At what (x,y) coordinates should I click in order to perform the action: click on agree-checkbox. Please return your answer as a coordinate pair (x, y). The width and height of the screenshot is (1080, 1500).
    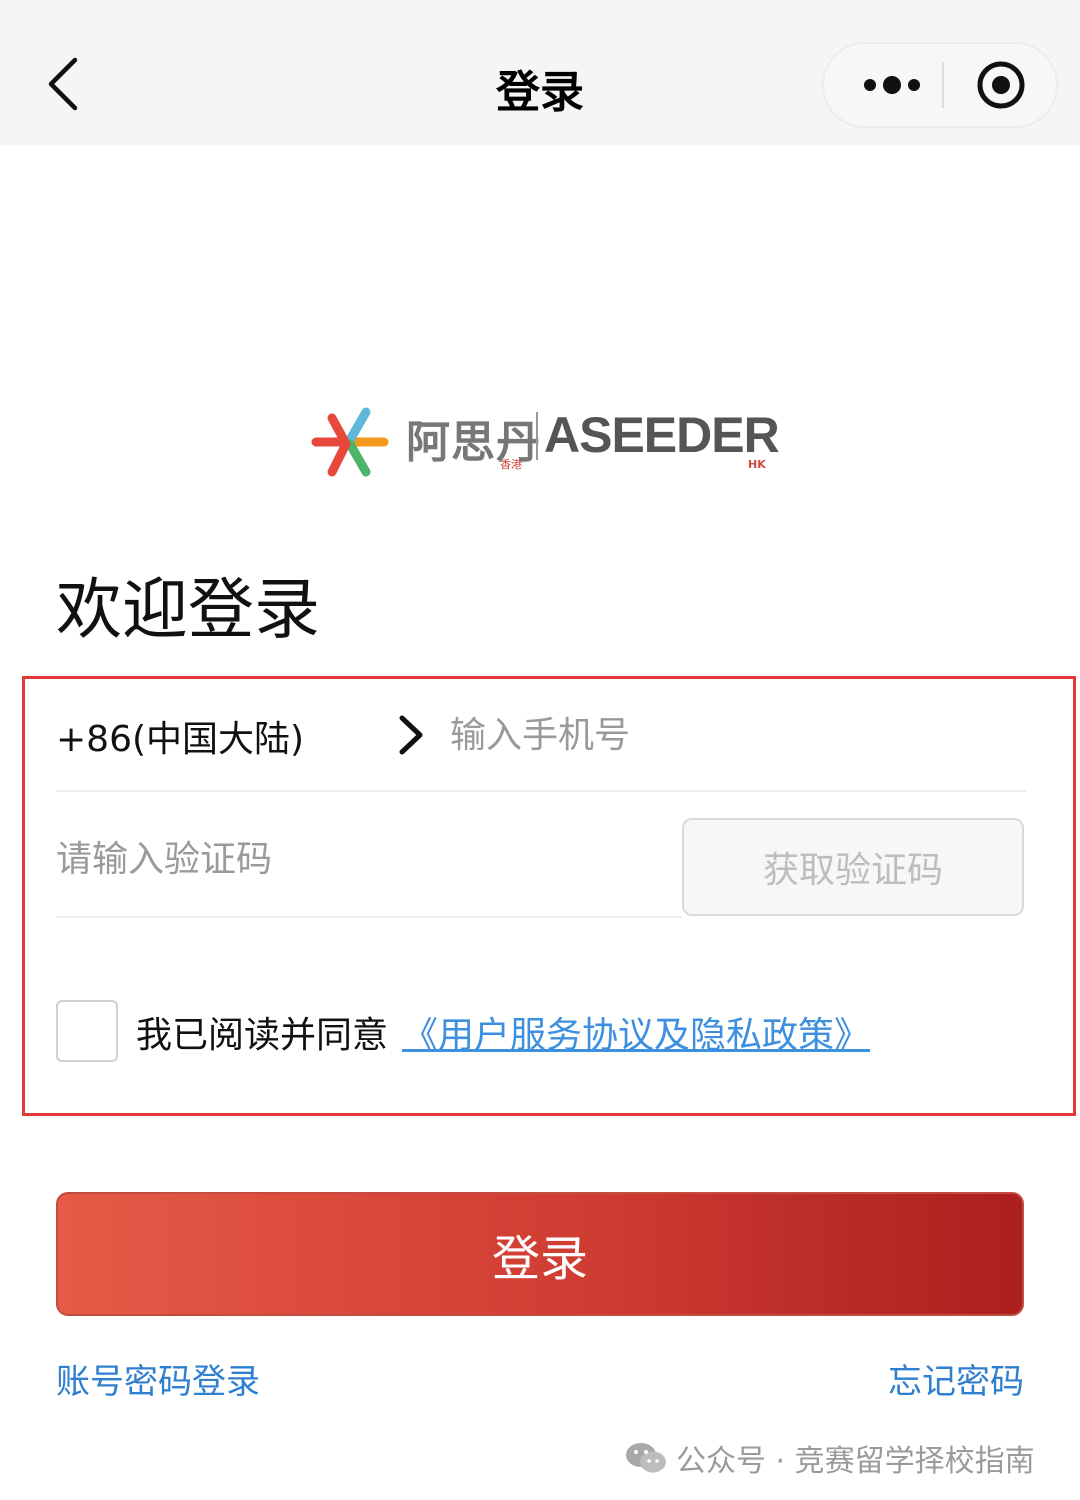
    Looking at the image, I should click on (87, 1031).